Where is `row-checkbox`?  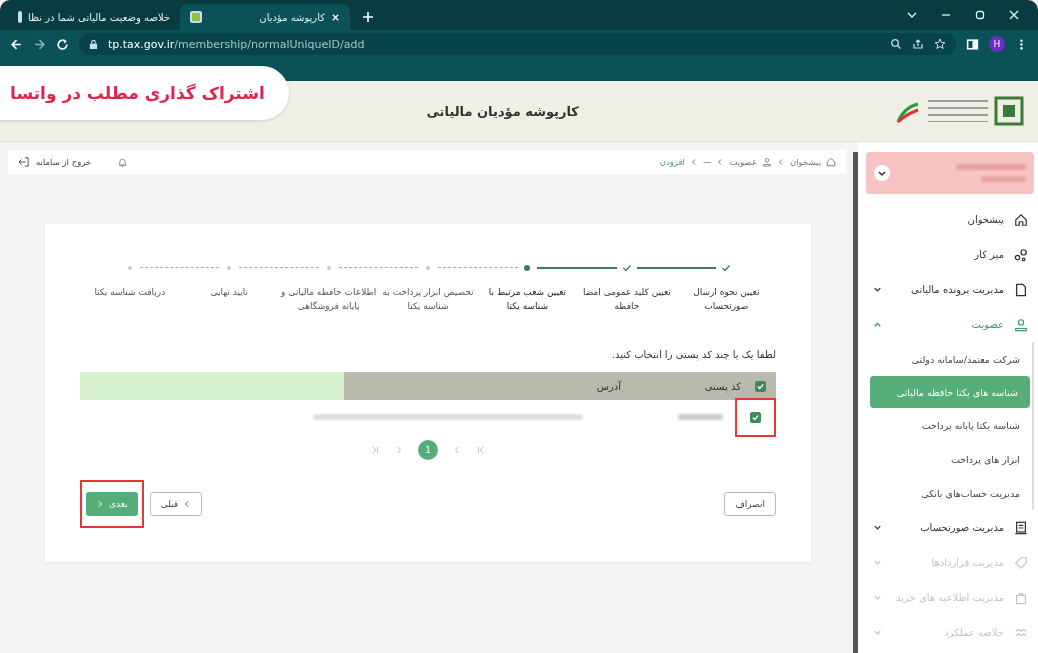 row-checkbox is located at coordinates (755, 417).